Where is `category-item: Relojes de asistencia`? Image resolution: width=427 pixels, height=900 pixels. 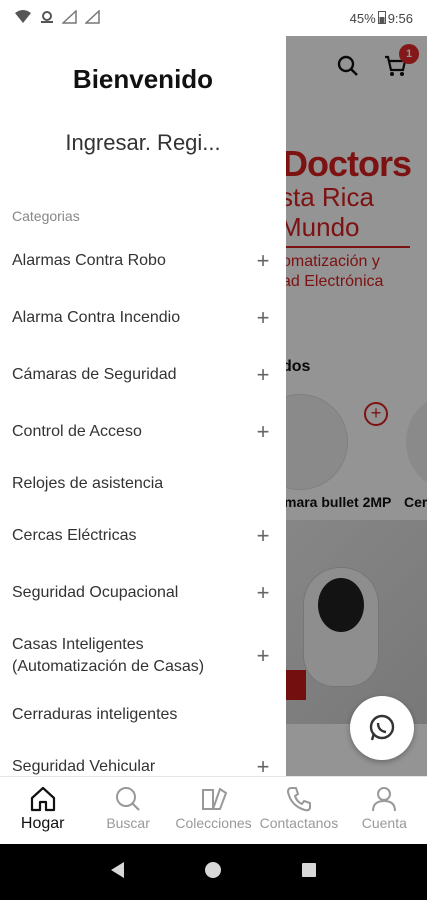 category-item: Relojes de asistencia is located at coordinates (143, 483).